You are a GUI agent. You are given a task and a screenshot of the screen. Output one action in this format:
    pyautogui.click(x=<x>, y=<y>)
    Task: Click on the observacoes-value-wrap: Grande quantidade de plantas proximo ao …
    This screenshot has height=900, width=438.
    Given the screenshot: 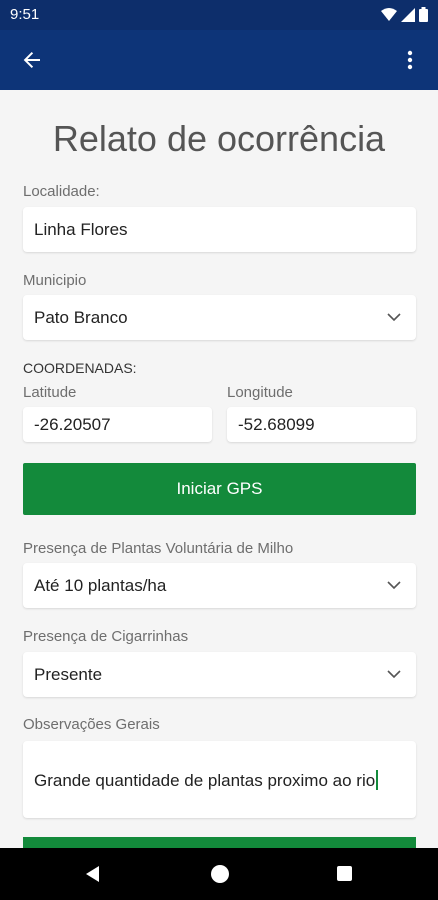 What is the action you would take?
    pyautogui.click(x=206, y=780)
    